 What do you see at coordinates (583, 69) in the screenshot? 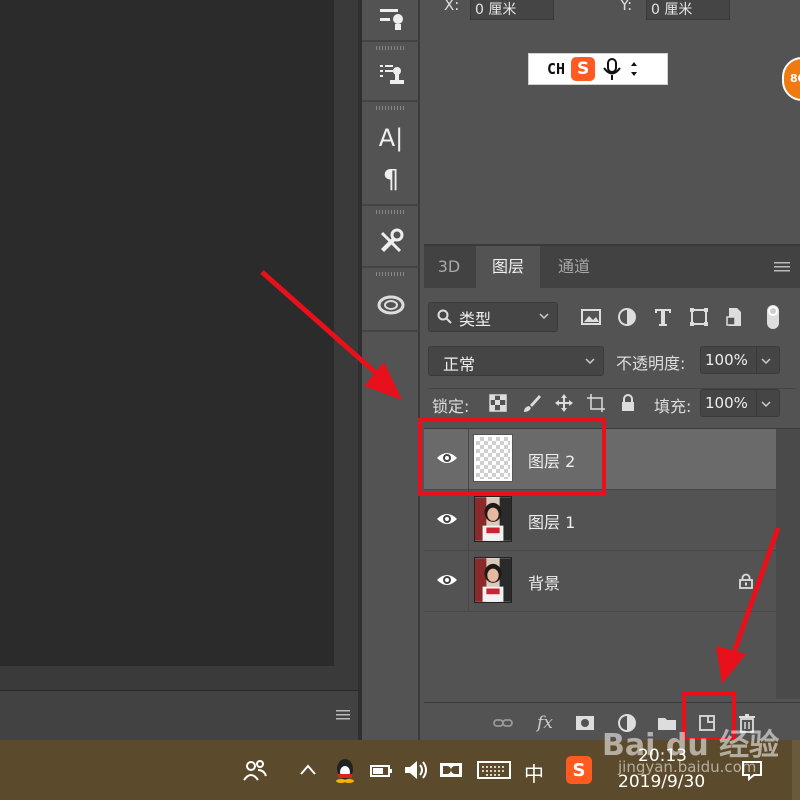
I see `sogou-logo-icon: S` at bounding box center [583, 69].